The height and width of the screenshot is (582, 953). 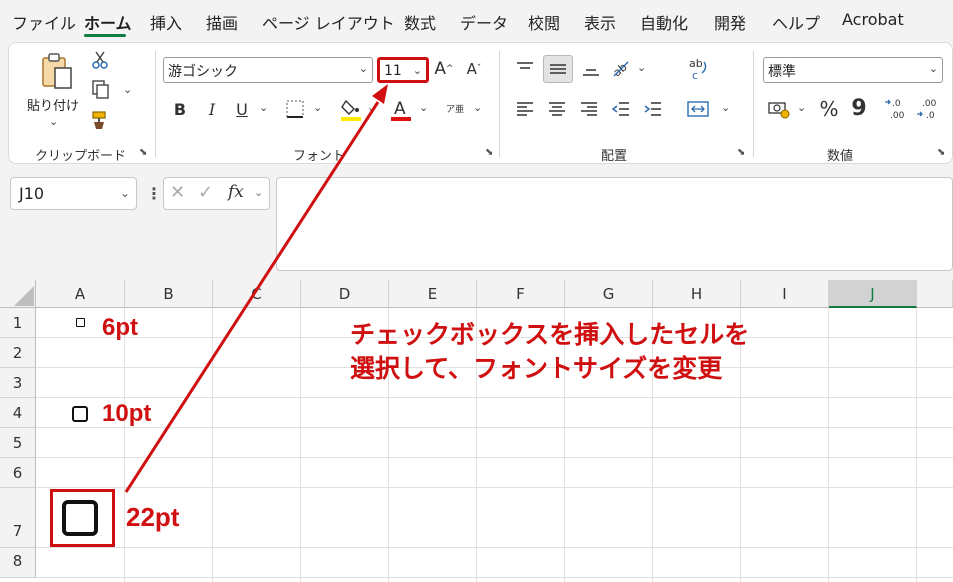 What do you see at coordinates (127, 413) in the screenshot?
I see `label-10pt: 10pt` at bounding box center [127, 413].